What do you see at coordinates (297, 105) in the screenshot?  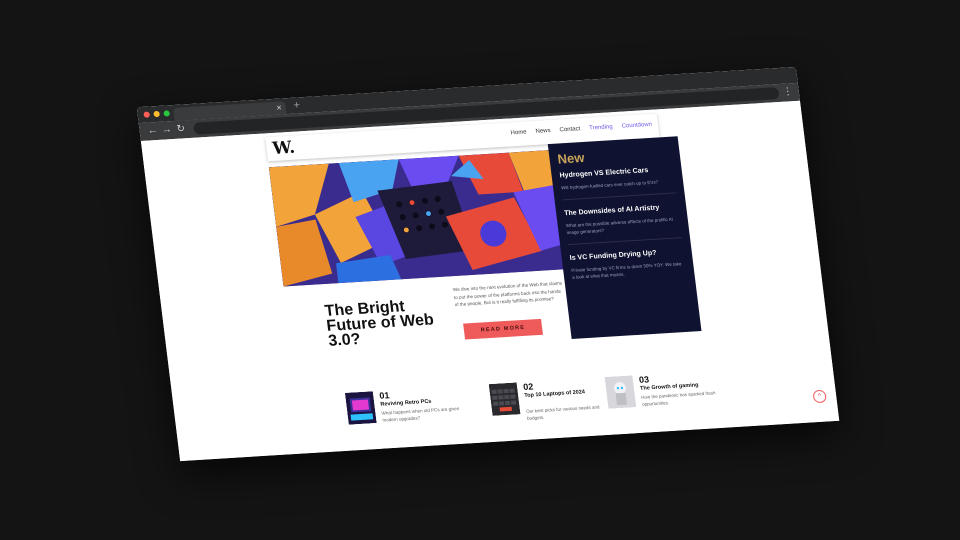 I see `new-tab-button: +` at bounding box center [297, 105].